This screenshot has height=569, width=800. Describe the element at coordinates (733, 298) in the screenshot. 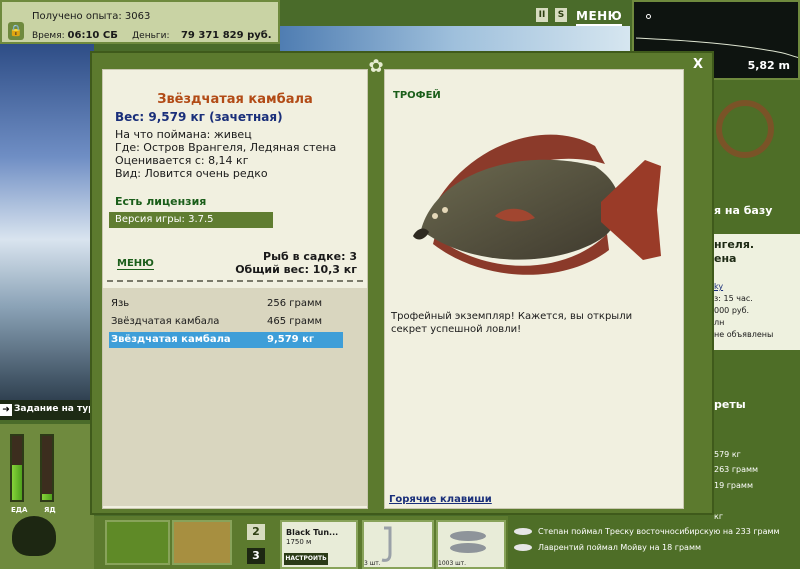

I see `location-line-2: з: 15 час.` at that location.